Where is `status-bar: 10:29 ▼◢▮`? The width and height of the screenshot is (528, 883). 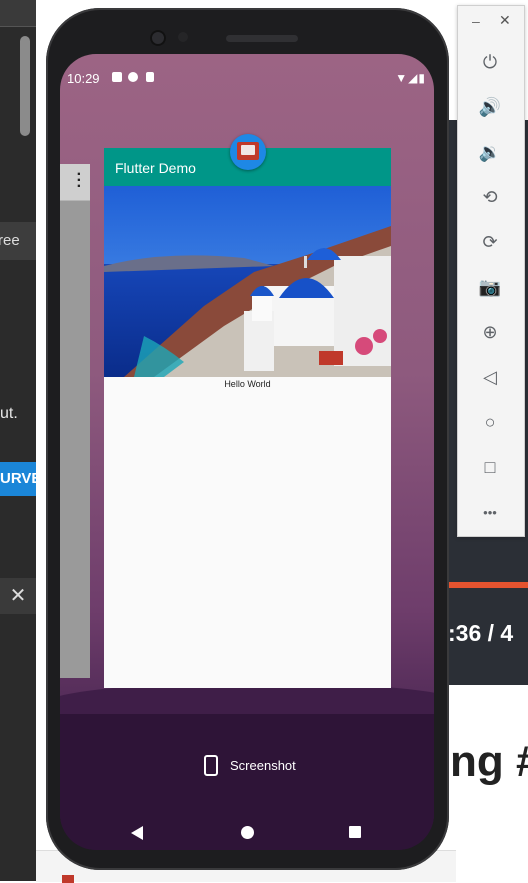 status-bar: 10:29 ▼◢▮ is located at coordinates (247, 76).